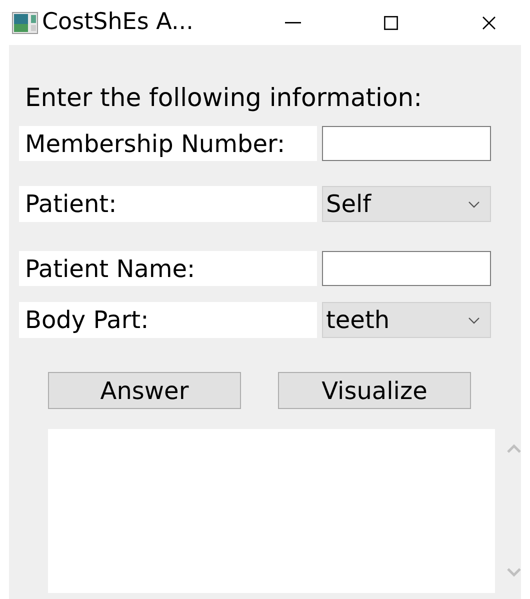 The height and width of the screenshot is (599, 530). Describe the element at coordinates (168, 204) in the screenshot. I see `field-label: Patient:` at that location.